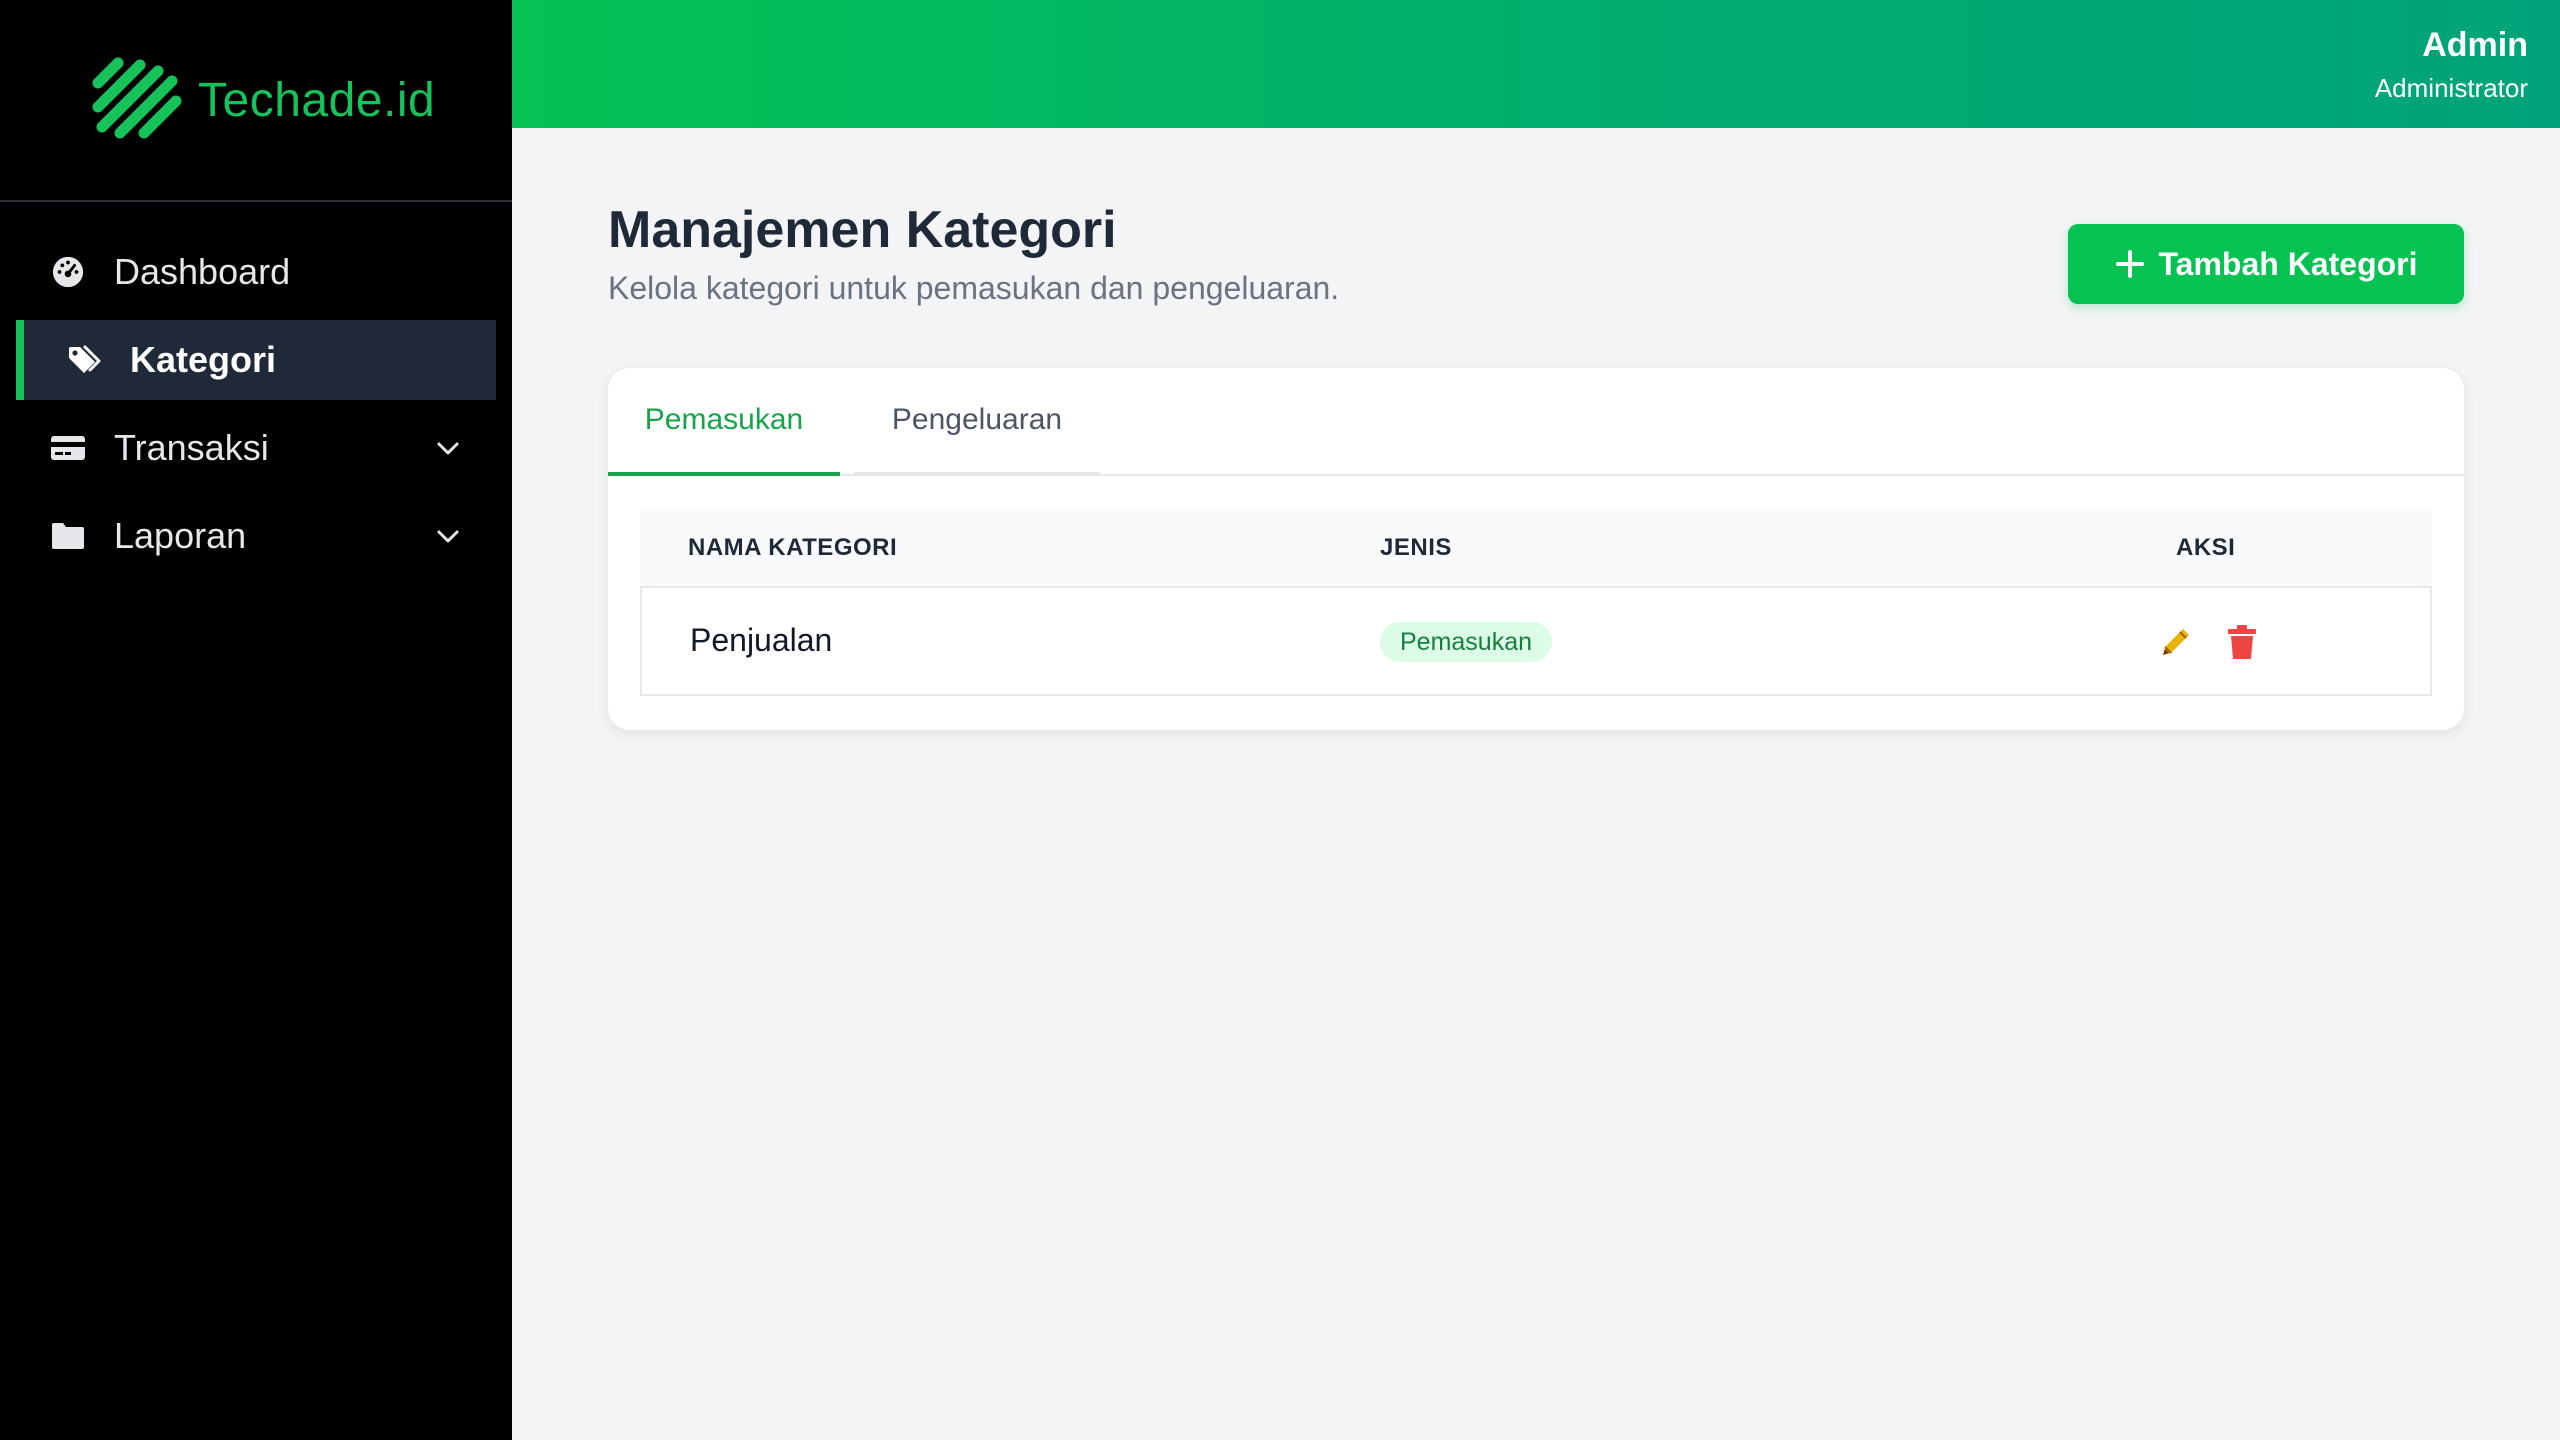  What do you see at coordinates (2206, 547) in the screenshot?
I see `column-header-aksi: AKSI` at bounding box center [2206, 547].